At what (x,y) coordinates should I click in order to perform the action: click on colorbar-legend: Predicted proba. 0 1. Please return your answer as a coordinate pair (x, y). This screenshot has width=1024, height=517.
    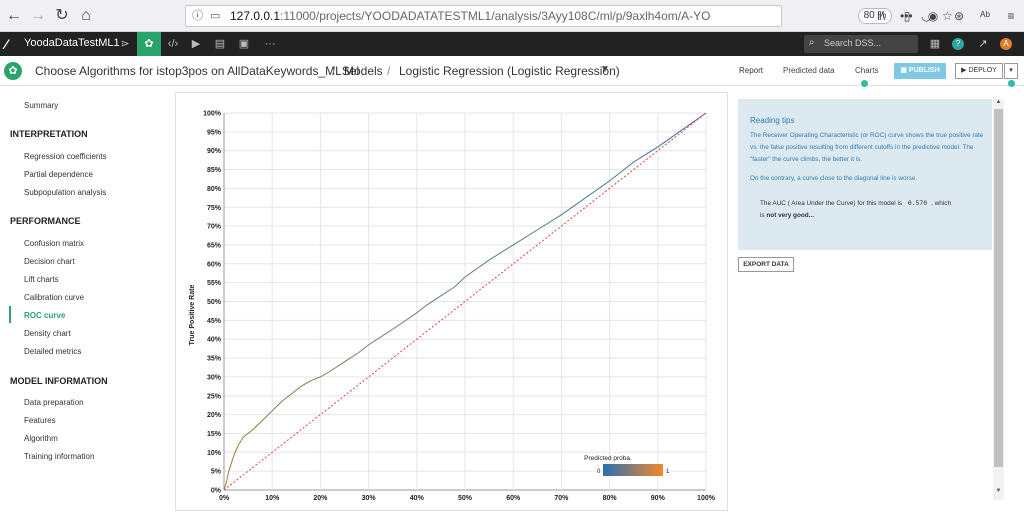
    Looking at the image, I should click on (627, 465).